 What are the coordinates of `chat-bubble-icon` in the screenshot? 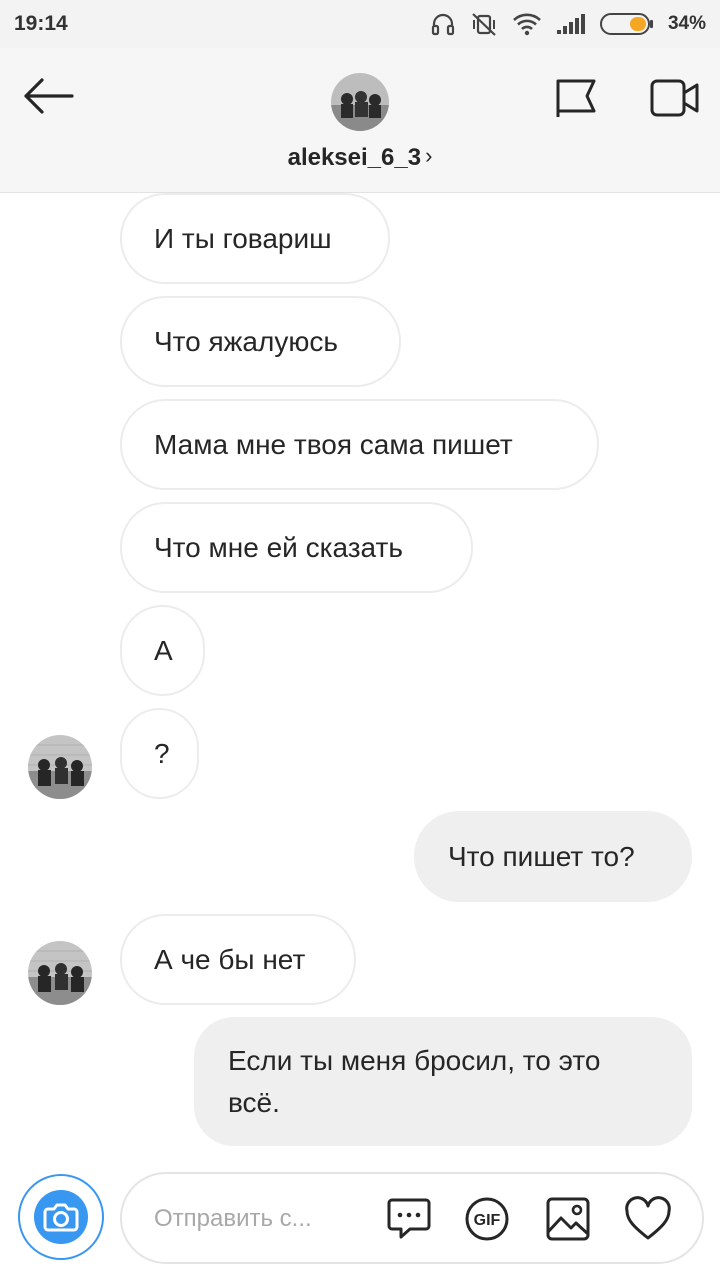 It's located at (409, 1218).